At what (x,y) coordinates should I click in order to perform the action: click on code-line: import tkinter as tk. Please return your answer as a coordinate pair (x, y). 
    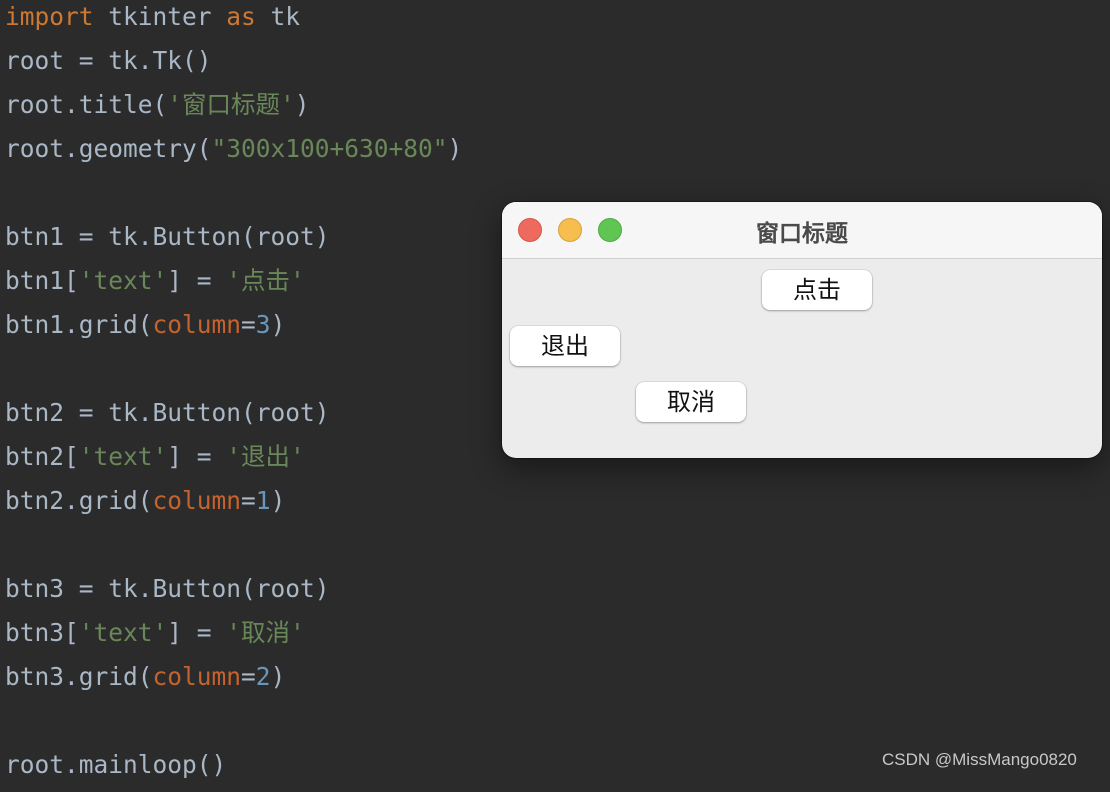
    Looking at the image, I should click on (152, 22).